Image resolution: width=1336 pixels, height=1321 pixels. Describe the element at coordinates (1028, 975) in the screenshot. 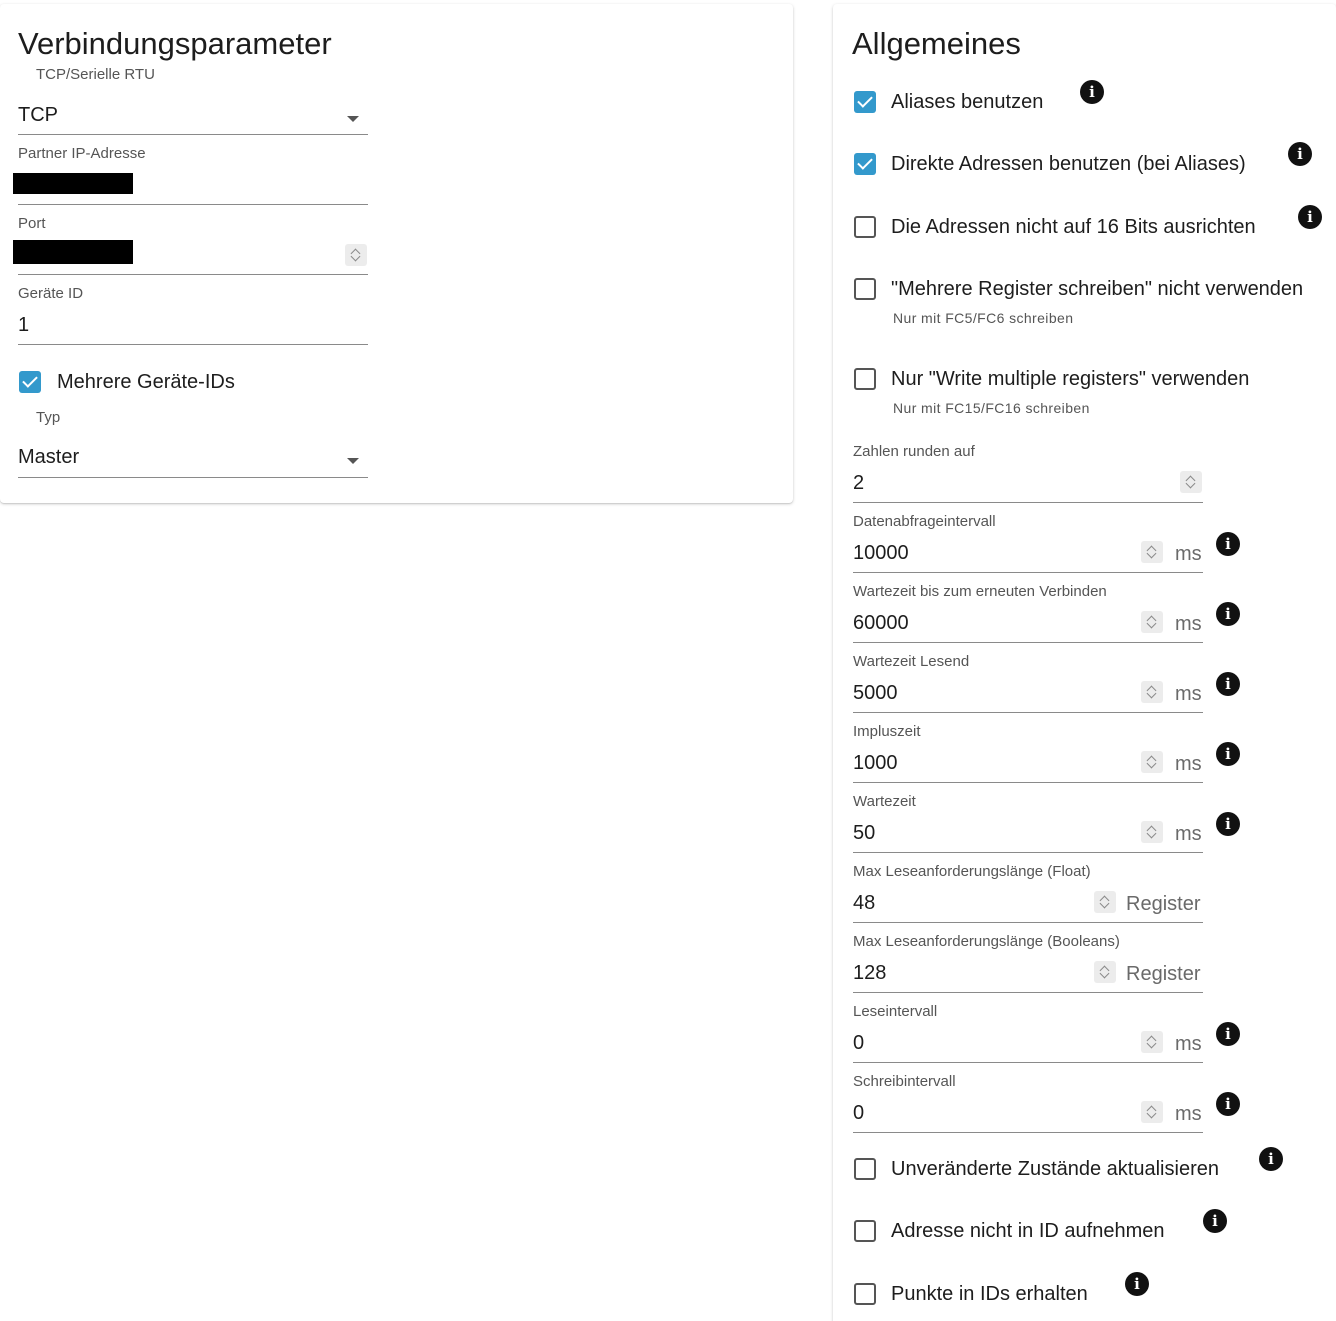

I see `max-read-booleans-input: 128 Register` at that location.